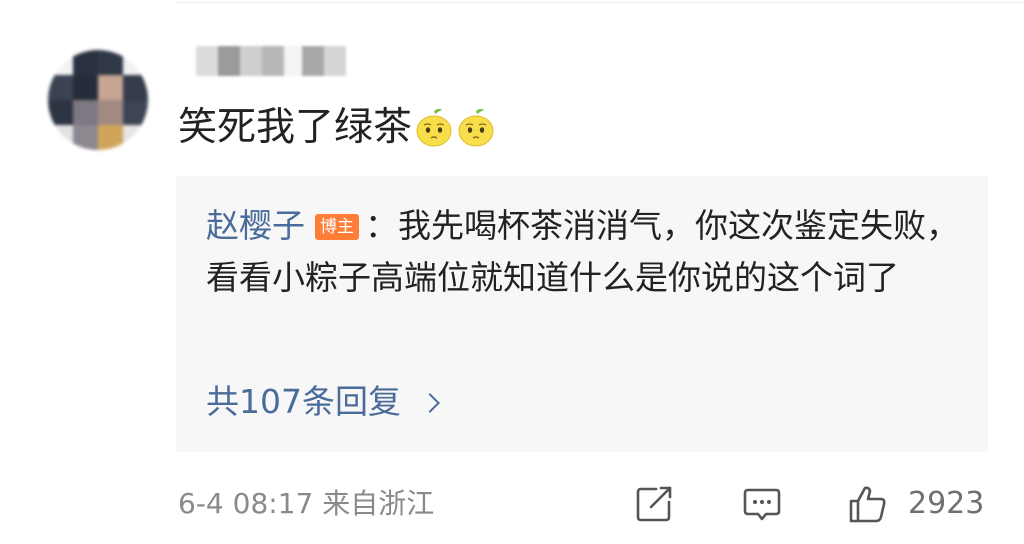 This screenshot has height=544, width=1024. I want to click on comment-text: 笑死我了绿茶, so click(295, 127).